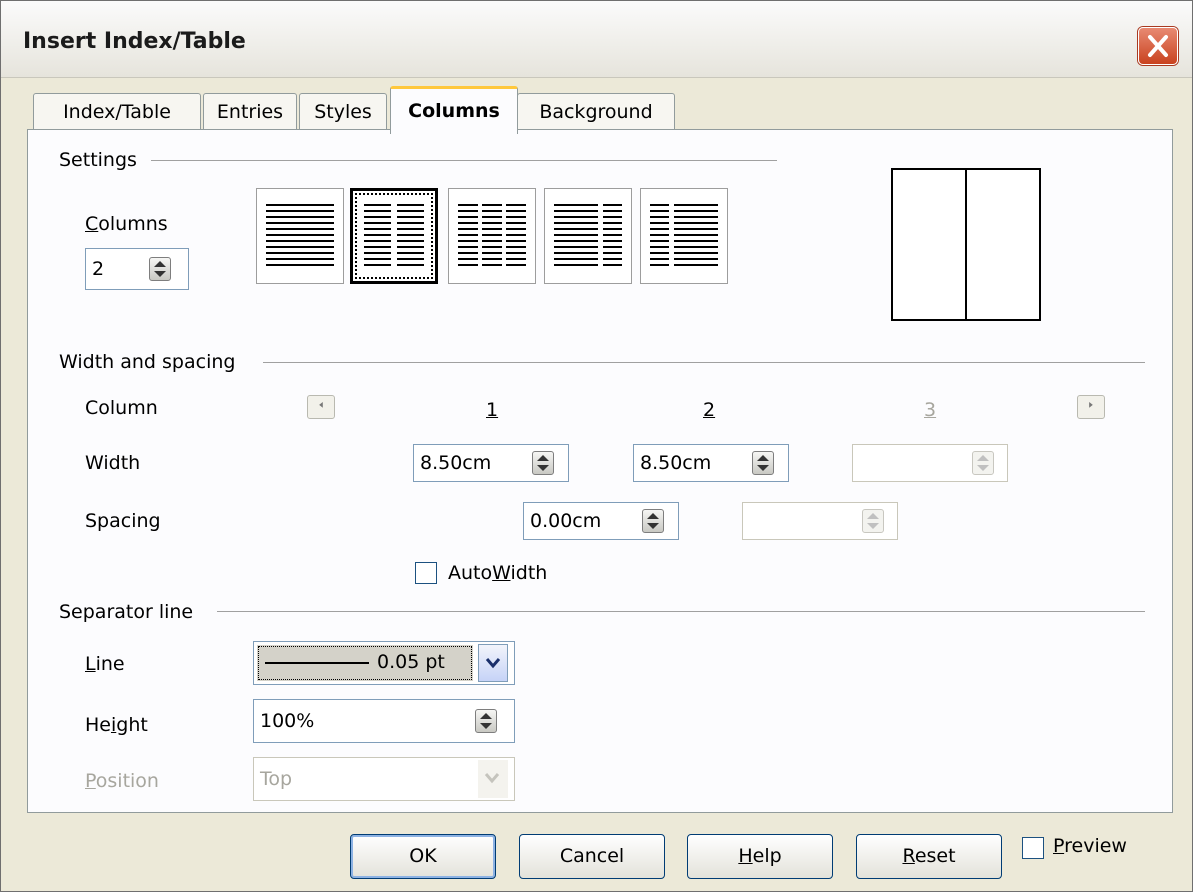 The height and width of the screenshot is (892, 1193). I want to click on layout-two-columns-left-wide, so click(588, 236).